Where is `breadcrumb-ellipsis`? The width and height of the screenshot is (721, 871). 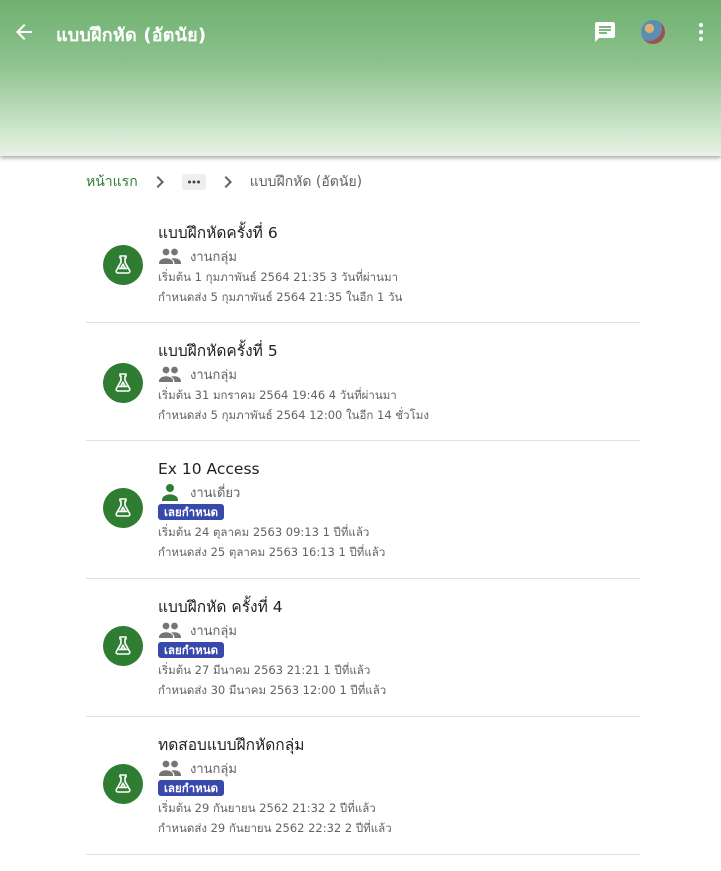
breadcrumb-ellipsis is located at coordinates (193, 182).